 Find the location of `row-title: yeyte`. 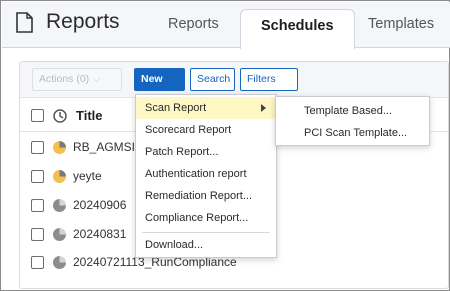

row-title: yeyte is located at coordinates (87, 176).